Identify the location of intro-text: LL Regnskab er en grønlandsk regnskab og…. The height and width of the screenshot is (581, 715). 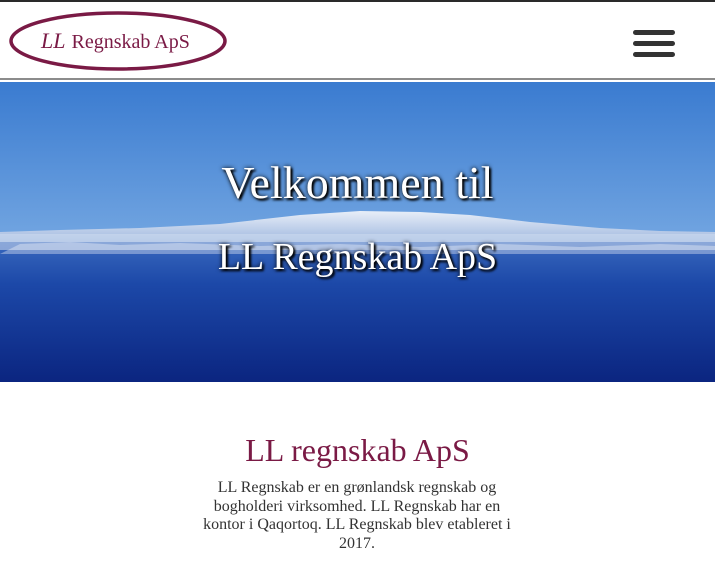
(357, 515).